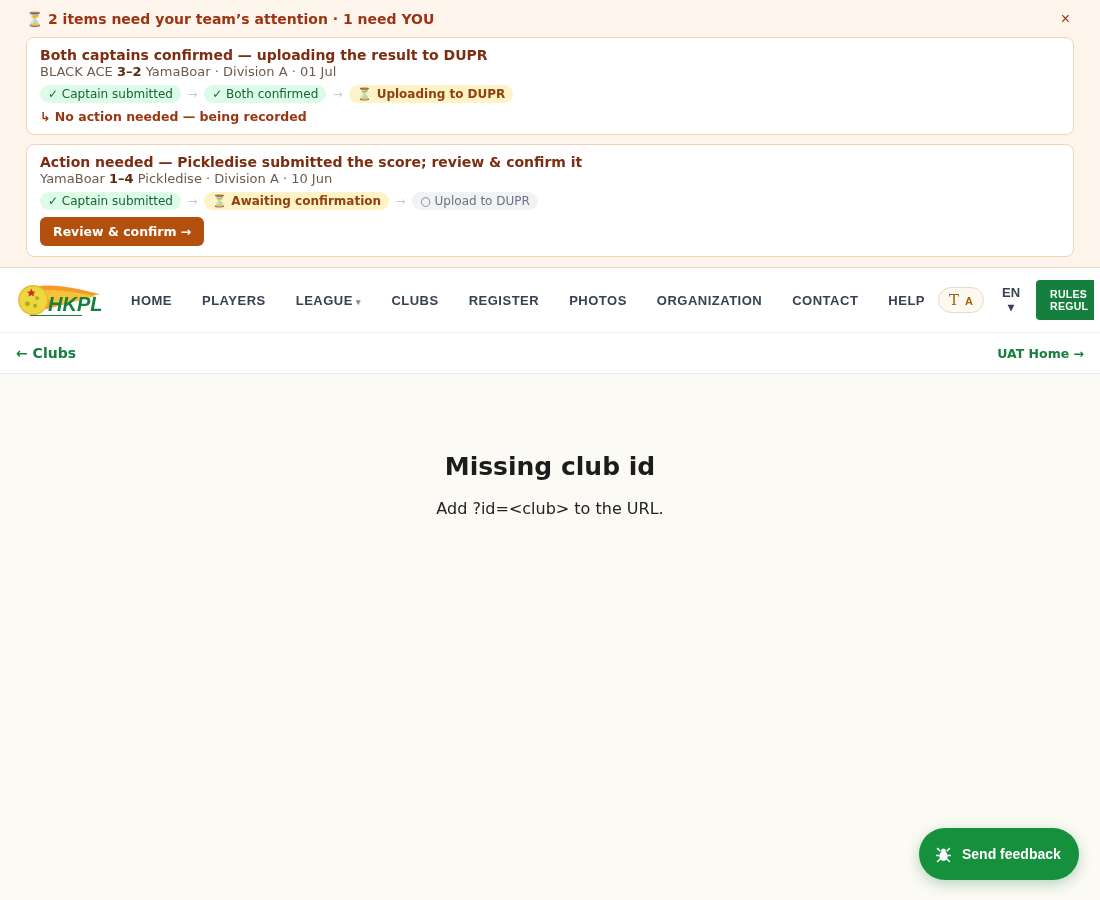 This screenshot has width=1100, height=900. I want to click on hourglass-icon: ⏳, so click(34, 19).